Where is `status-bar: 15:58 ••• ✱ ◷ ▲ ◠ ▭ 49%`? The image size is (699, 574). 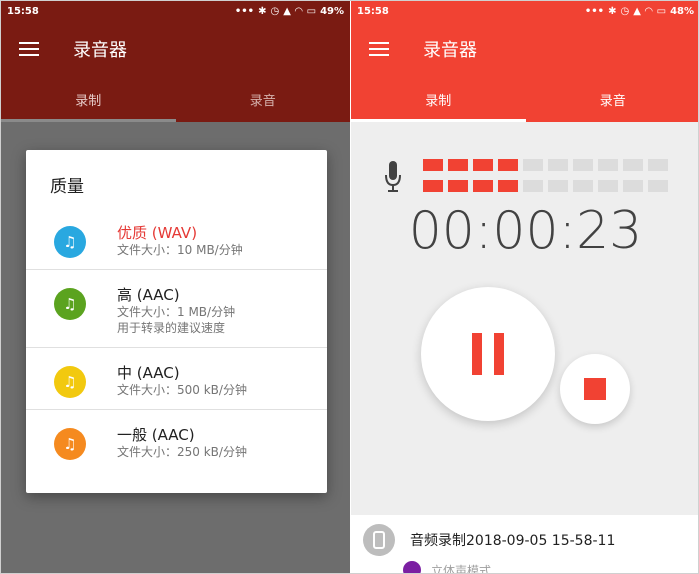 status-bar: 15:58 ••• ✱ ◷ ▲ ◠ ▭ 49% is located at coordinates (175, 11).